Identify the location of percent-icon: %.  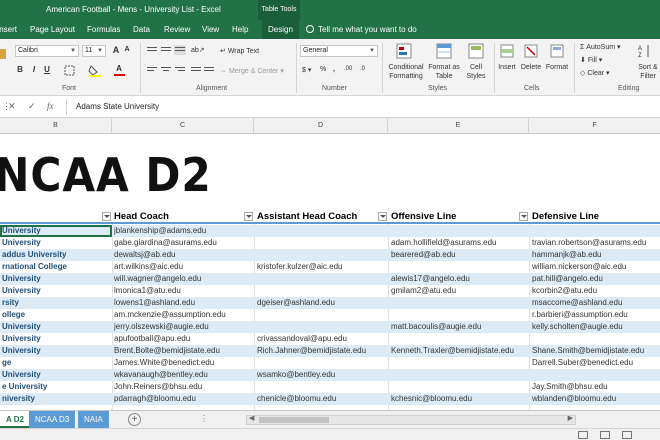
(323, 69).